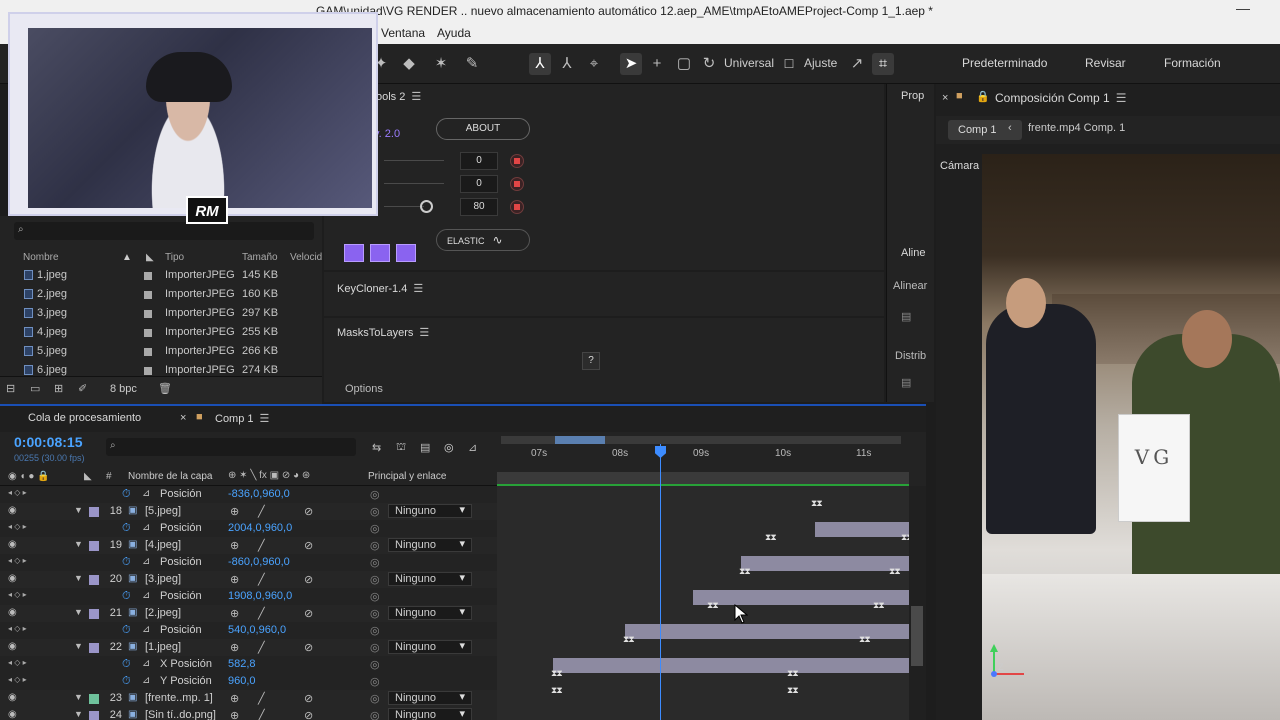 The image size is (1280, 720). I want to click on property-value: -860,0,960,0, so click(259, 562).